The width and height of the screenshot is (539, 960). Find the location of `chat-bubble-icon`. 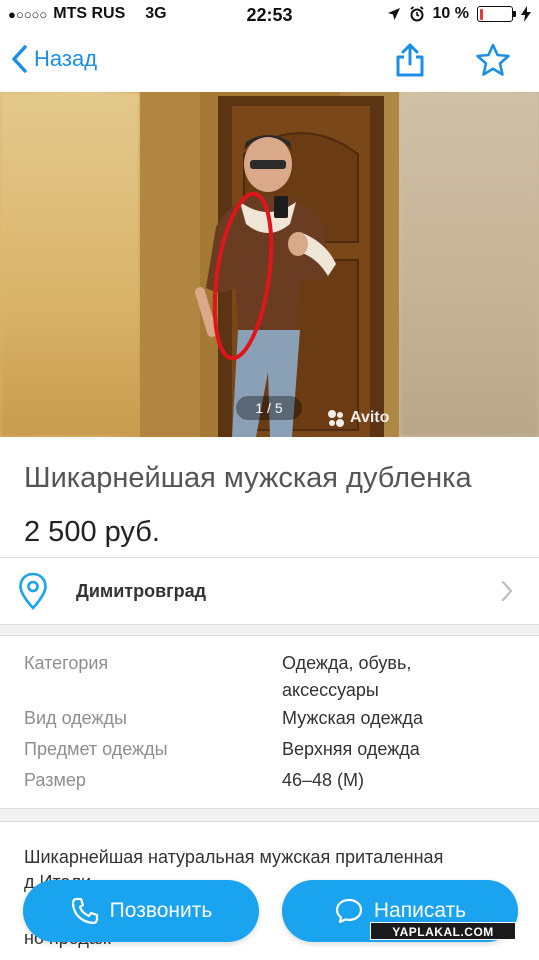

chat-bubble-icon is located at coordinates (348, 911).